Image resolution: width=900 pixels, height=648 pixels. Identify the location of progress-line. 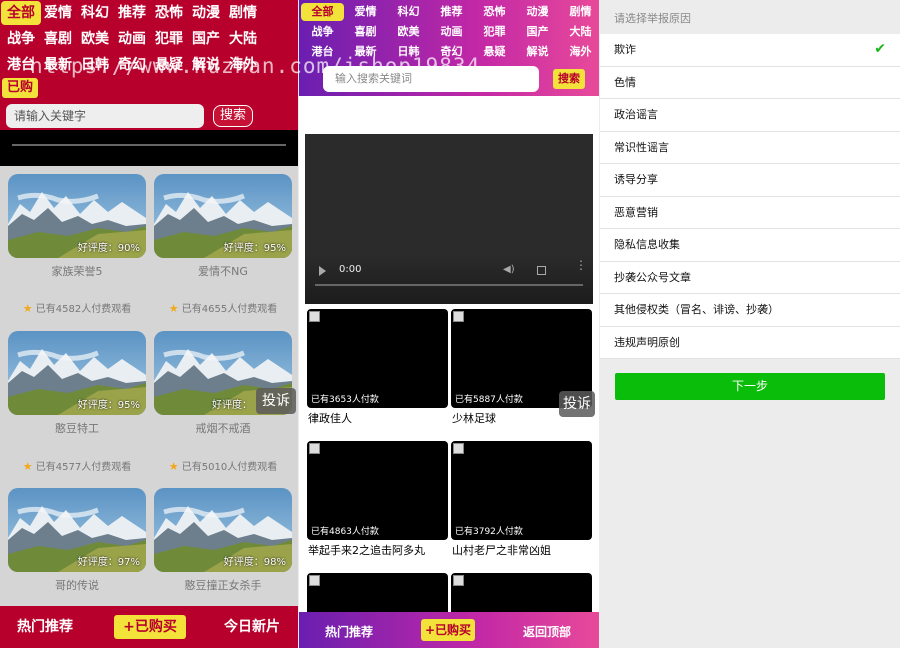
(149, 145).